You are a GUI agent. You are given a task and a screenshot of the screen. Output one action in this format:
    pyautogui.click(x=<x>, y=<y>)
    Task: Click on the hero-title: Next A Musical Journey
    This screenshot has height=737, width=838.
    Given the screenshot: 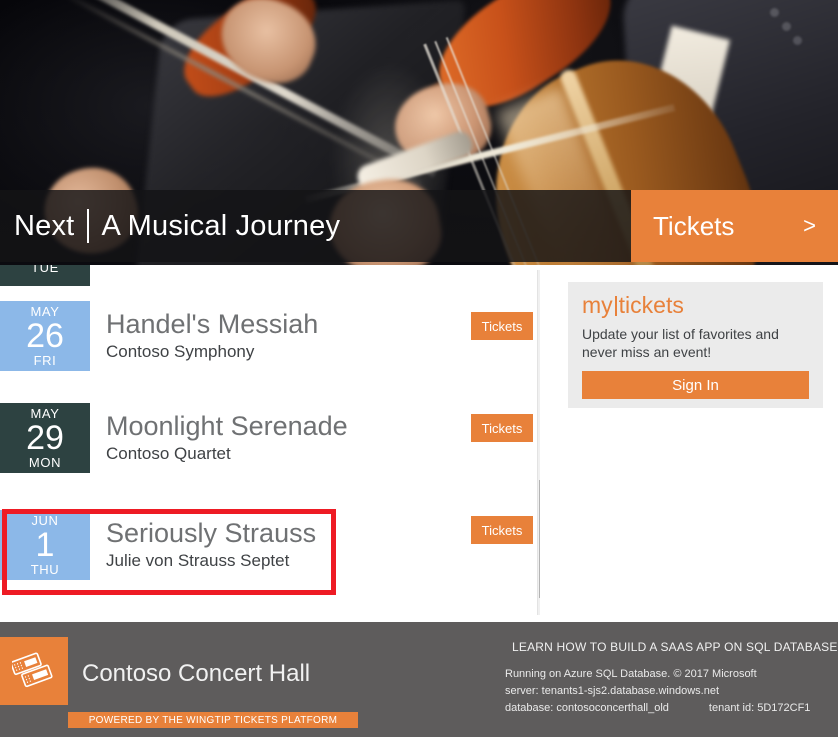 What is the action you would take?
    pyautogui.click(x=170, y=226)
    